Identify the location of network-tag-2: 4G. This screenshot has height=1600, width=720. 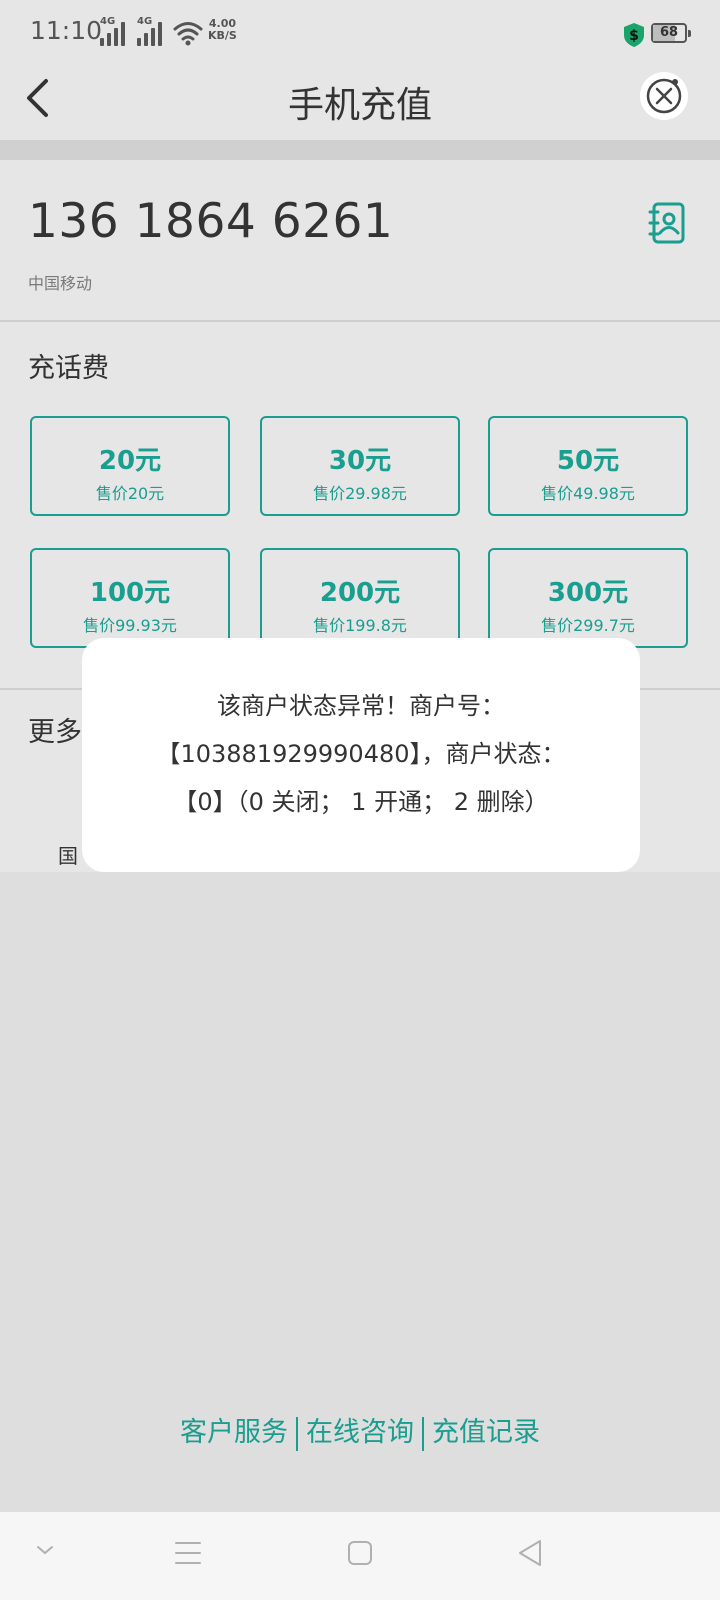
(145, 21).